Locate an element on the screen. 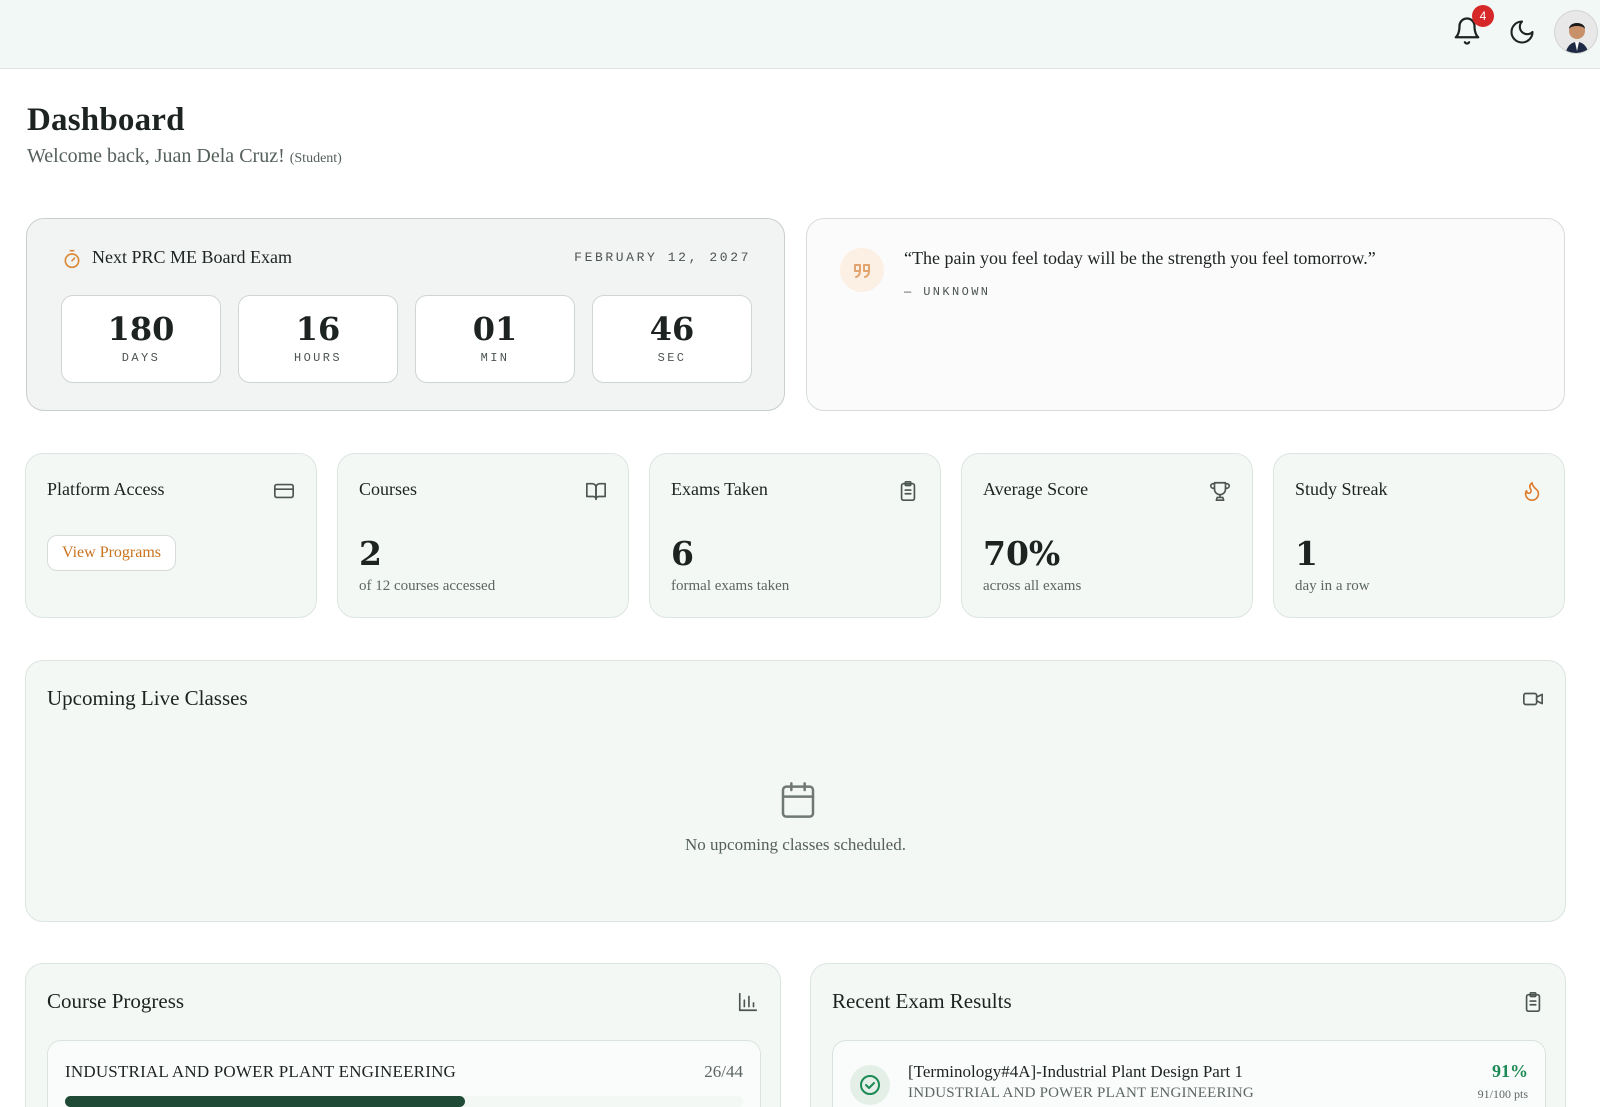 This screenshot has height=1107, width=1600. exam-date: FEBRUARY 12, 2027 is located at coordinates (662, 257).